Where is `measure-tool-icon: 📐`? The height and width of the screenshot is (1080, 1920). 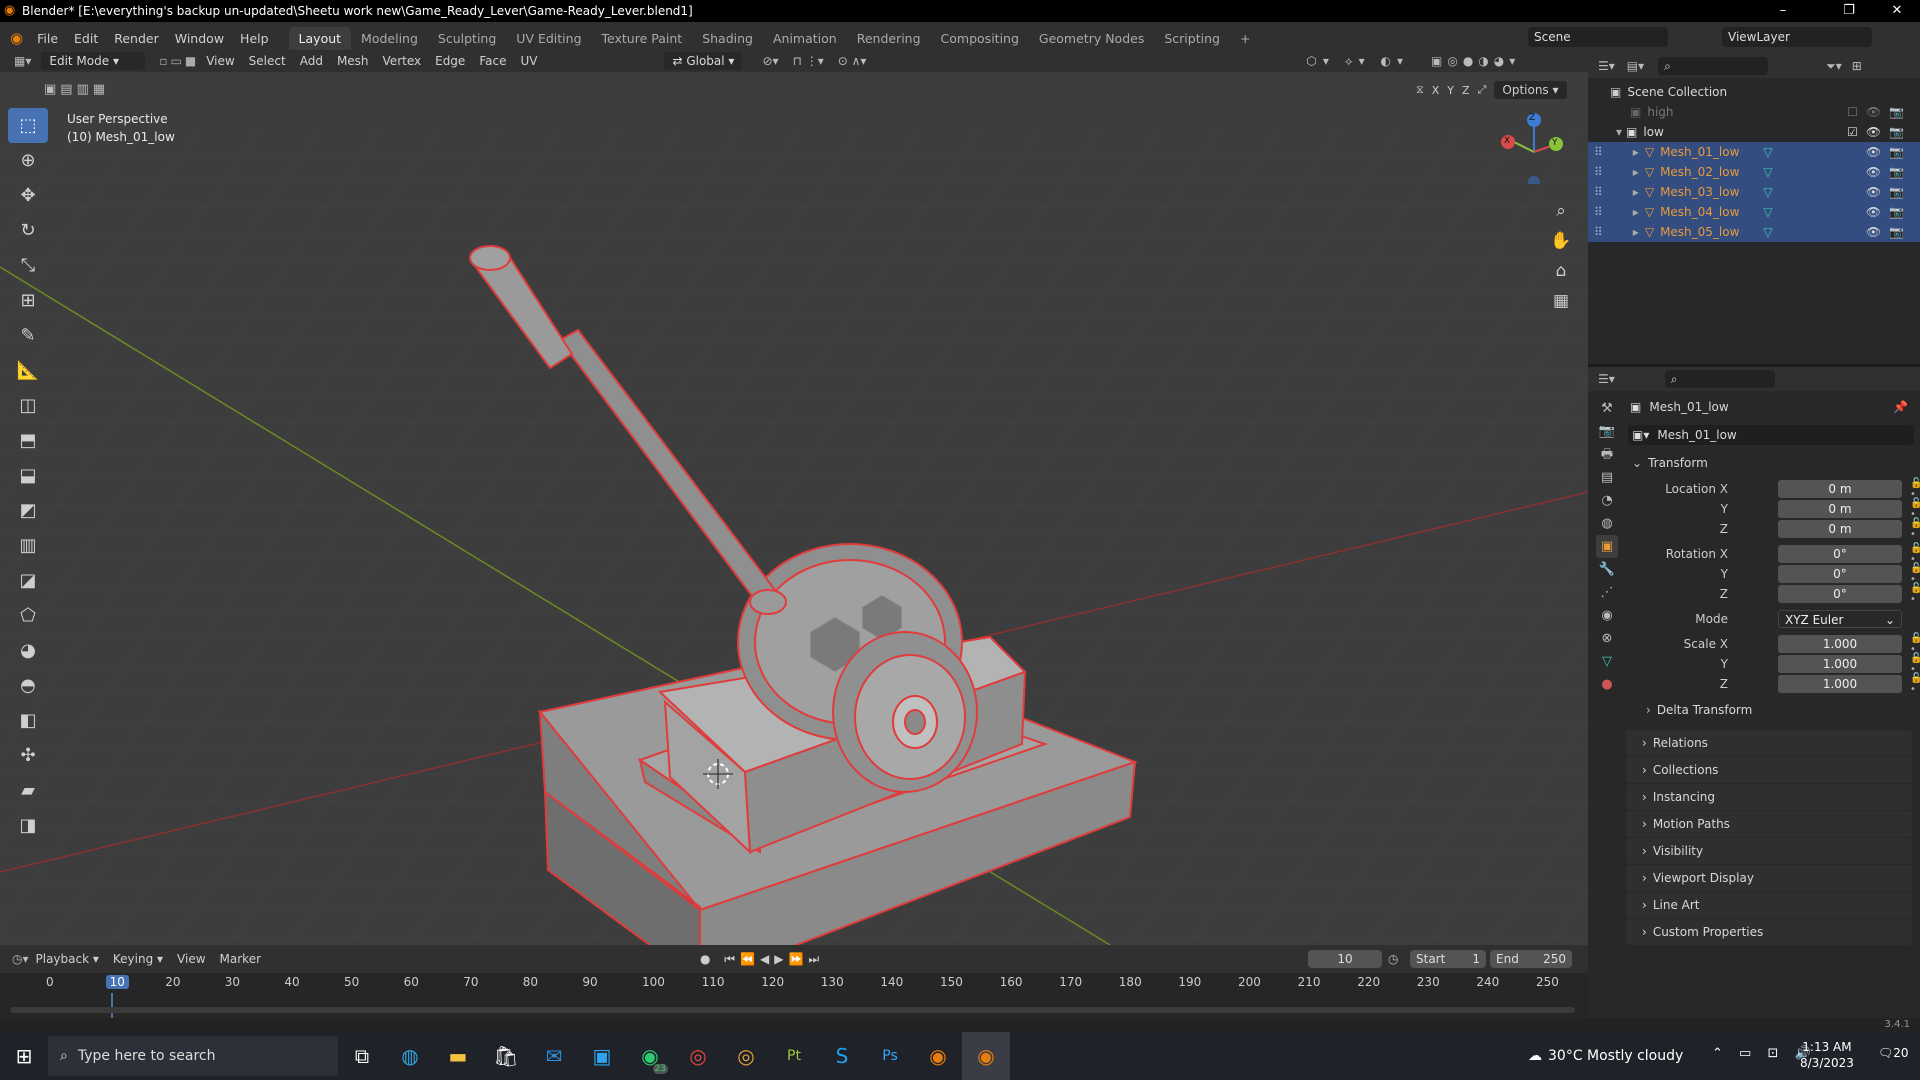 measure-tool-icon: 📐 is located at coordinates (28, 370).